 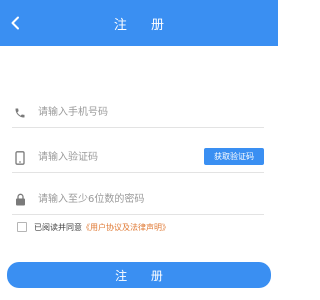 I want to click on top-bar: 注 册, so click(x=139, y=23).